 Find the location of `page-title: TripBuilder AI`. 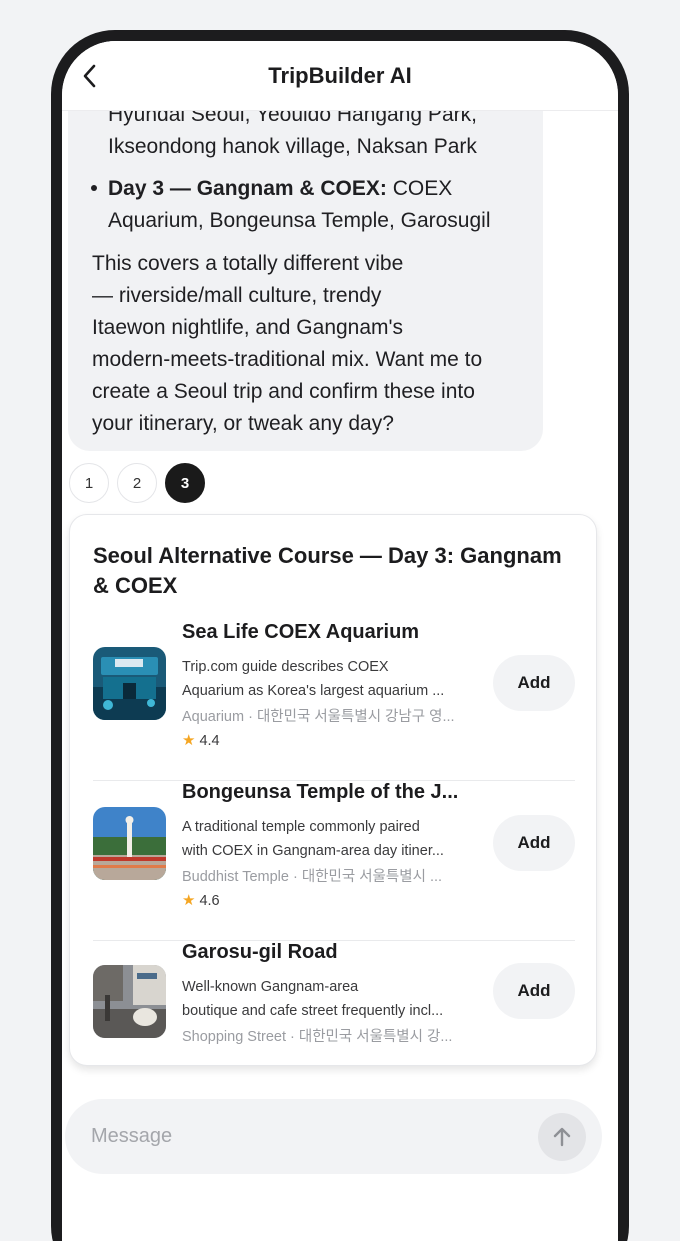

page-title: TripBuilder AI is located at coordinates (340, 75).